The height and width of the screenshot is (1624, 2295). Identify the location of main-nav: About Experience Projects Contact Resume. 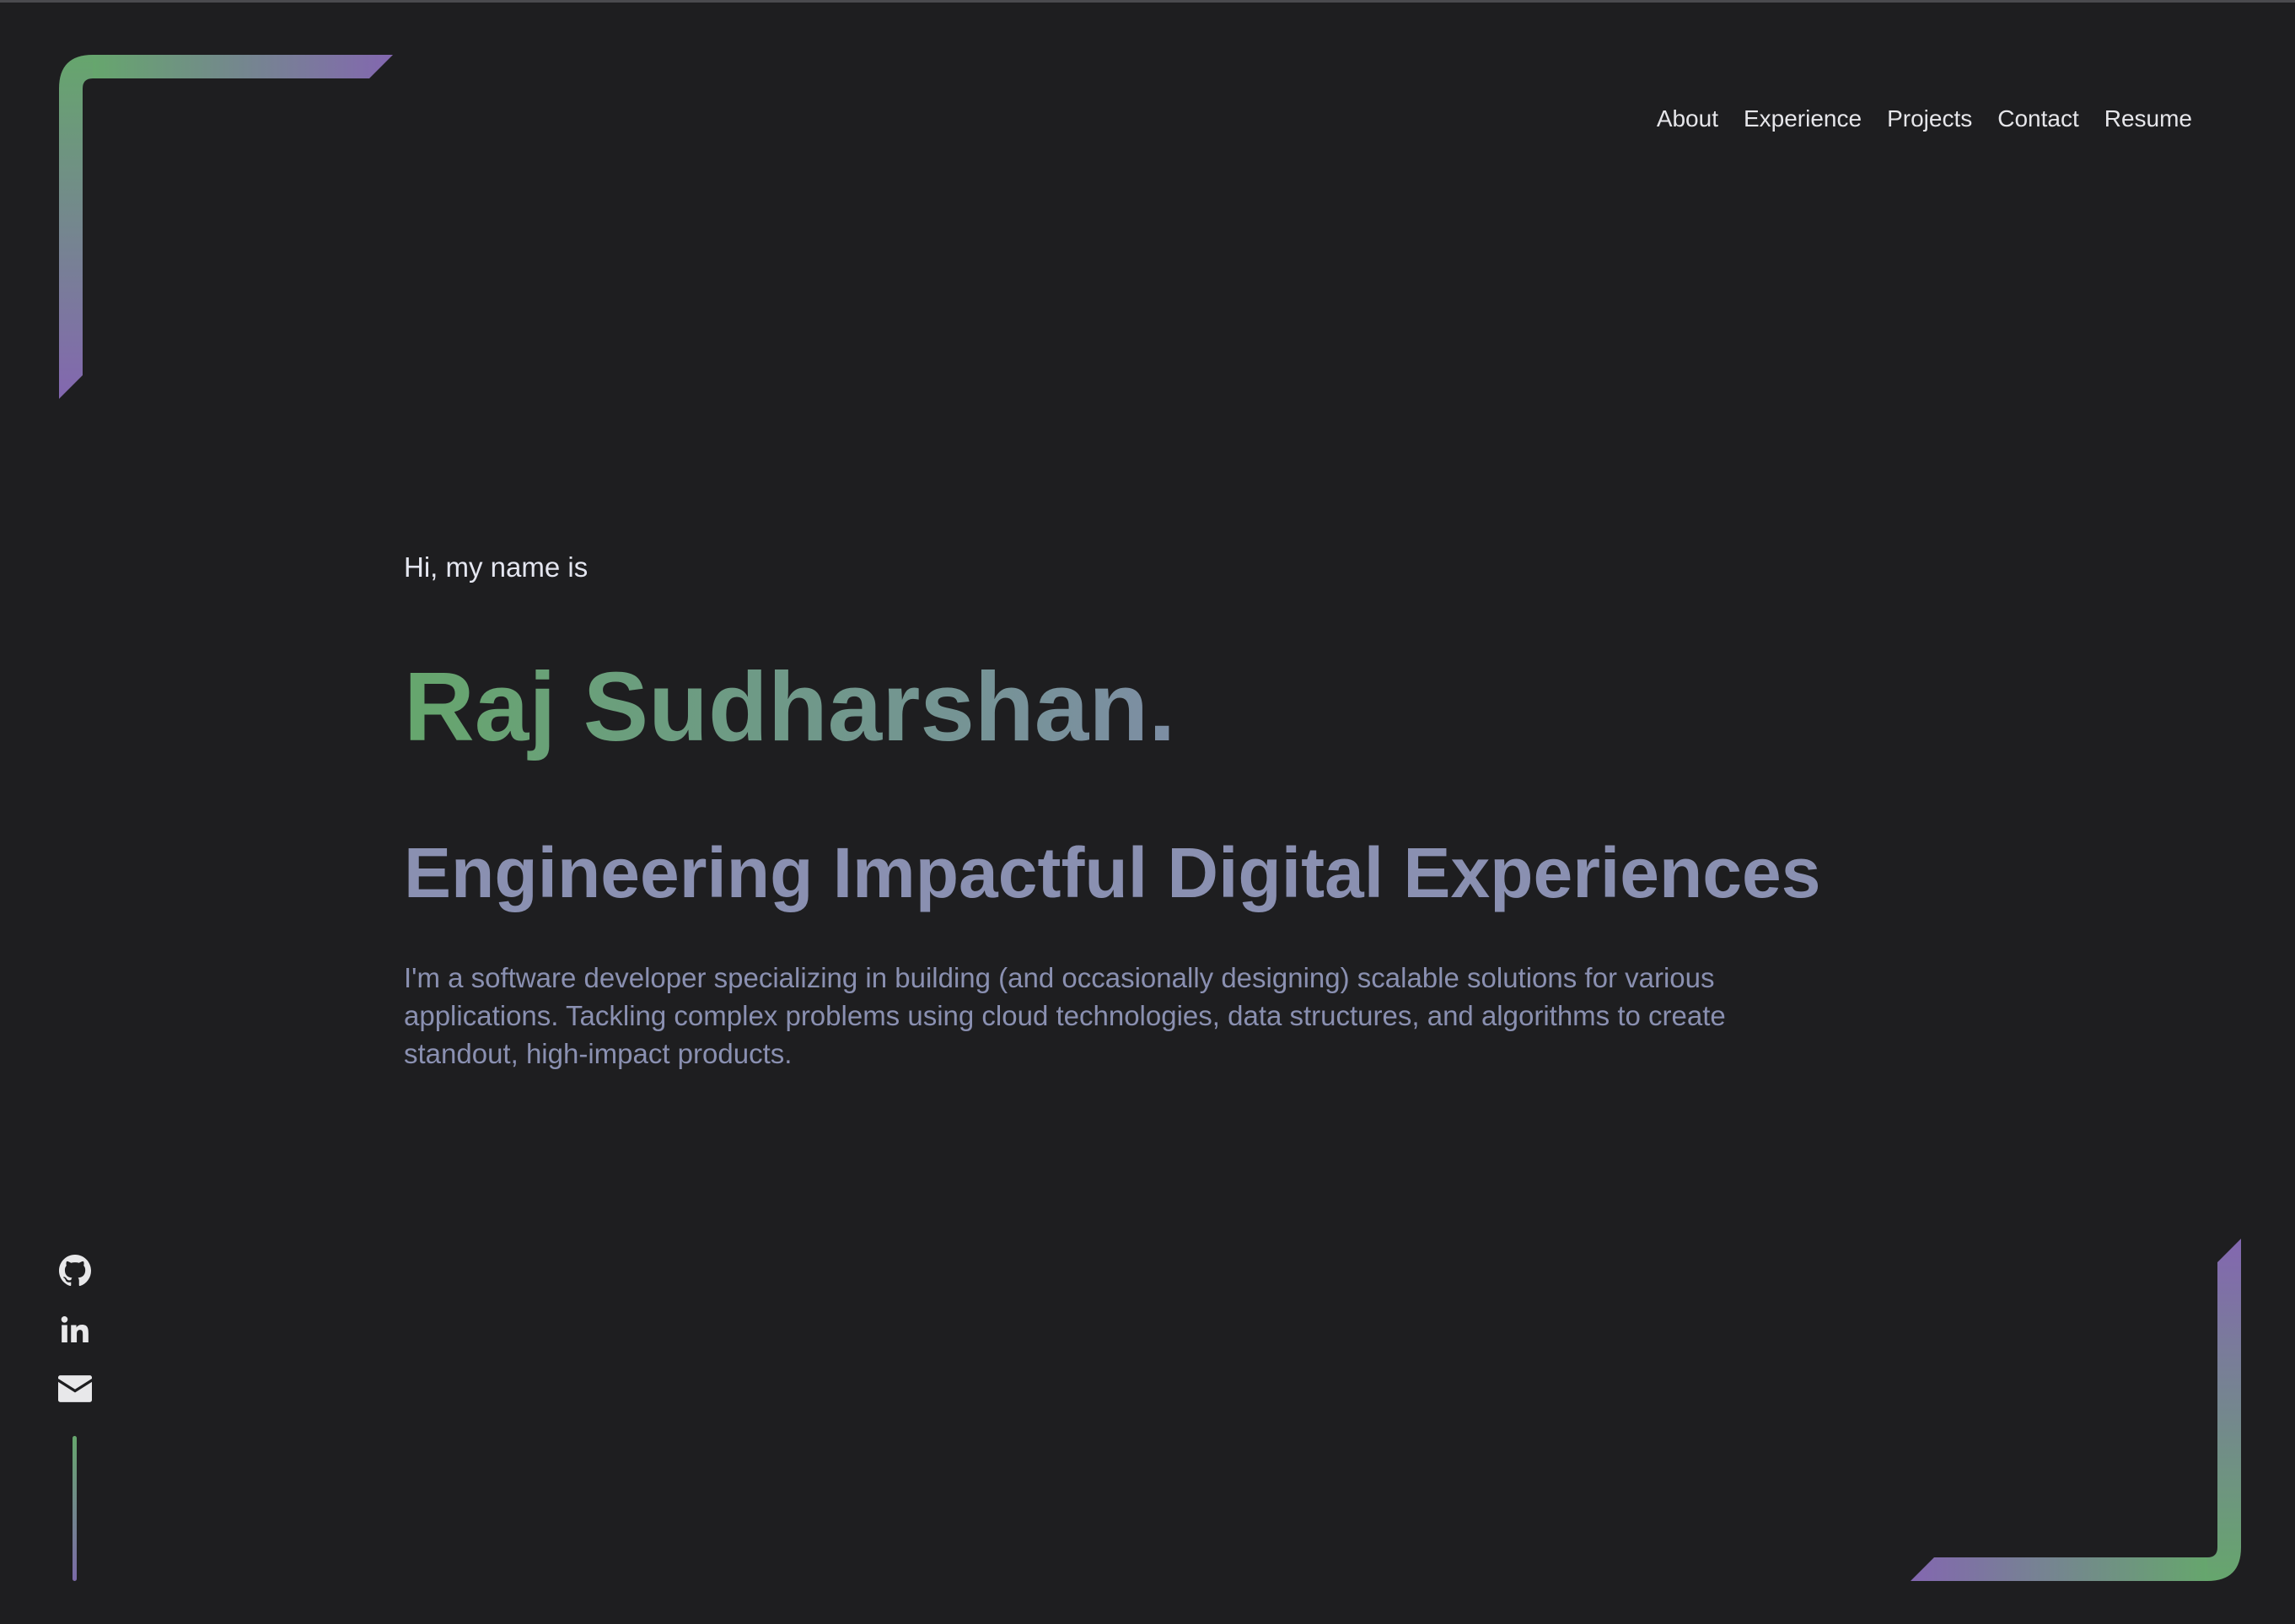
(1924, 119).